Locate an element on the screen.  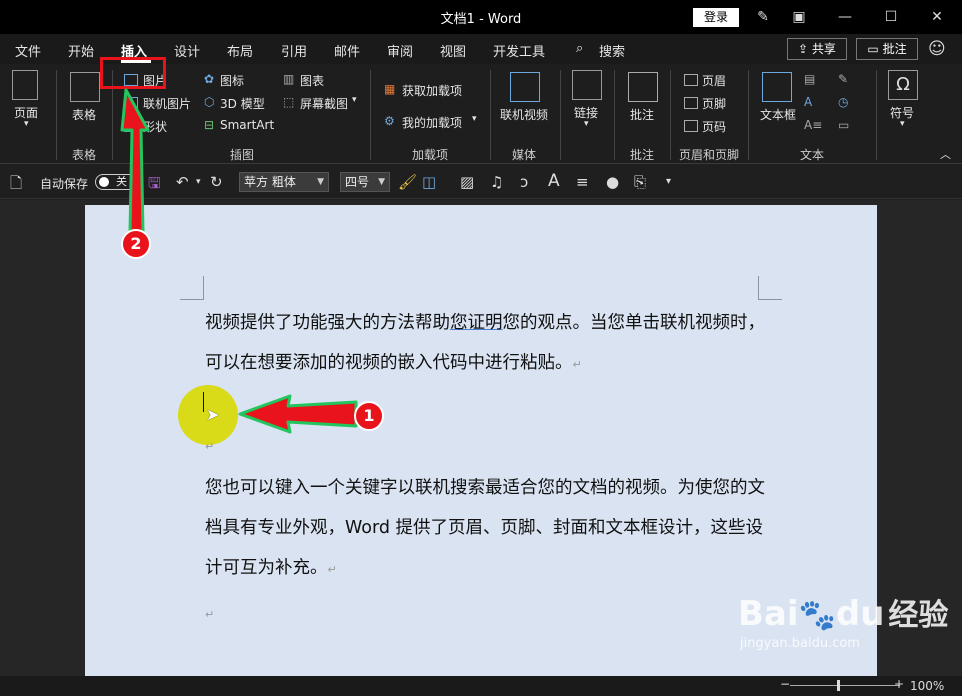
paw-icon: 🐾 is located at coordinates (817, 615).